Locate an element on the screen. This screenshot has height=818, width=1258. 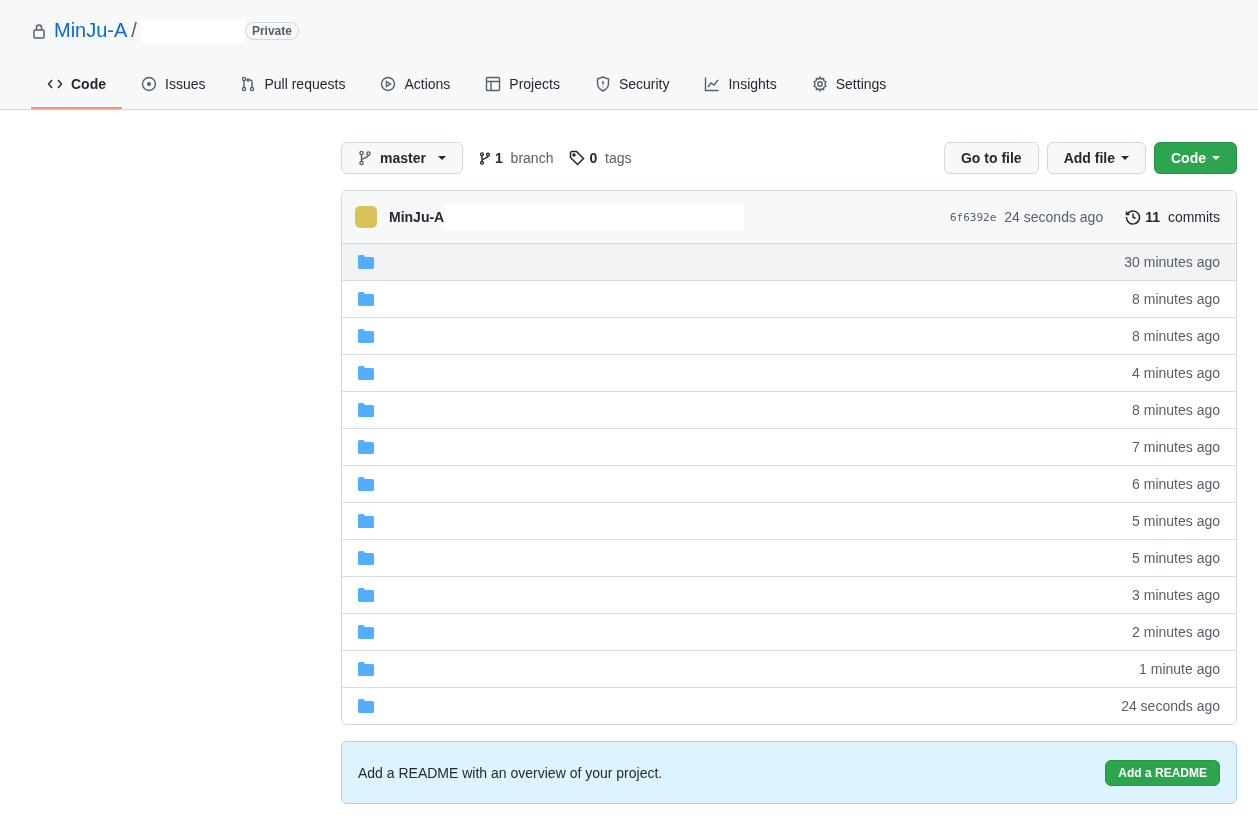
readme-message: Add a README with an overview of your project. is located at coordinates (510, 772).